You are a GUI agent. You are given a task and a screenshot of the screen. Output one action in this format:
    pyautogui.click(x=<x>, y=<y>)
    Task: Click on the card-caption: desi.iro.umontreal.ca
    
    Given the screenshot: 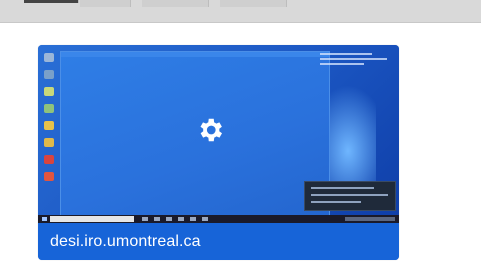 What is the action you would take?
    pyautogui.click(x=218, y=241)
    